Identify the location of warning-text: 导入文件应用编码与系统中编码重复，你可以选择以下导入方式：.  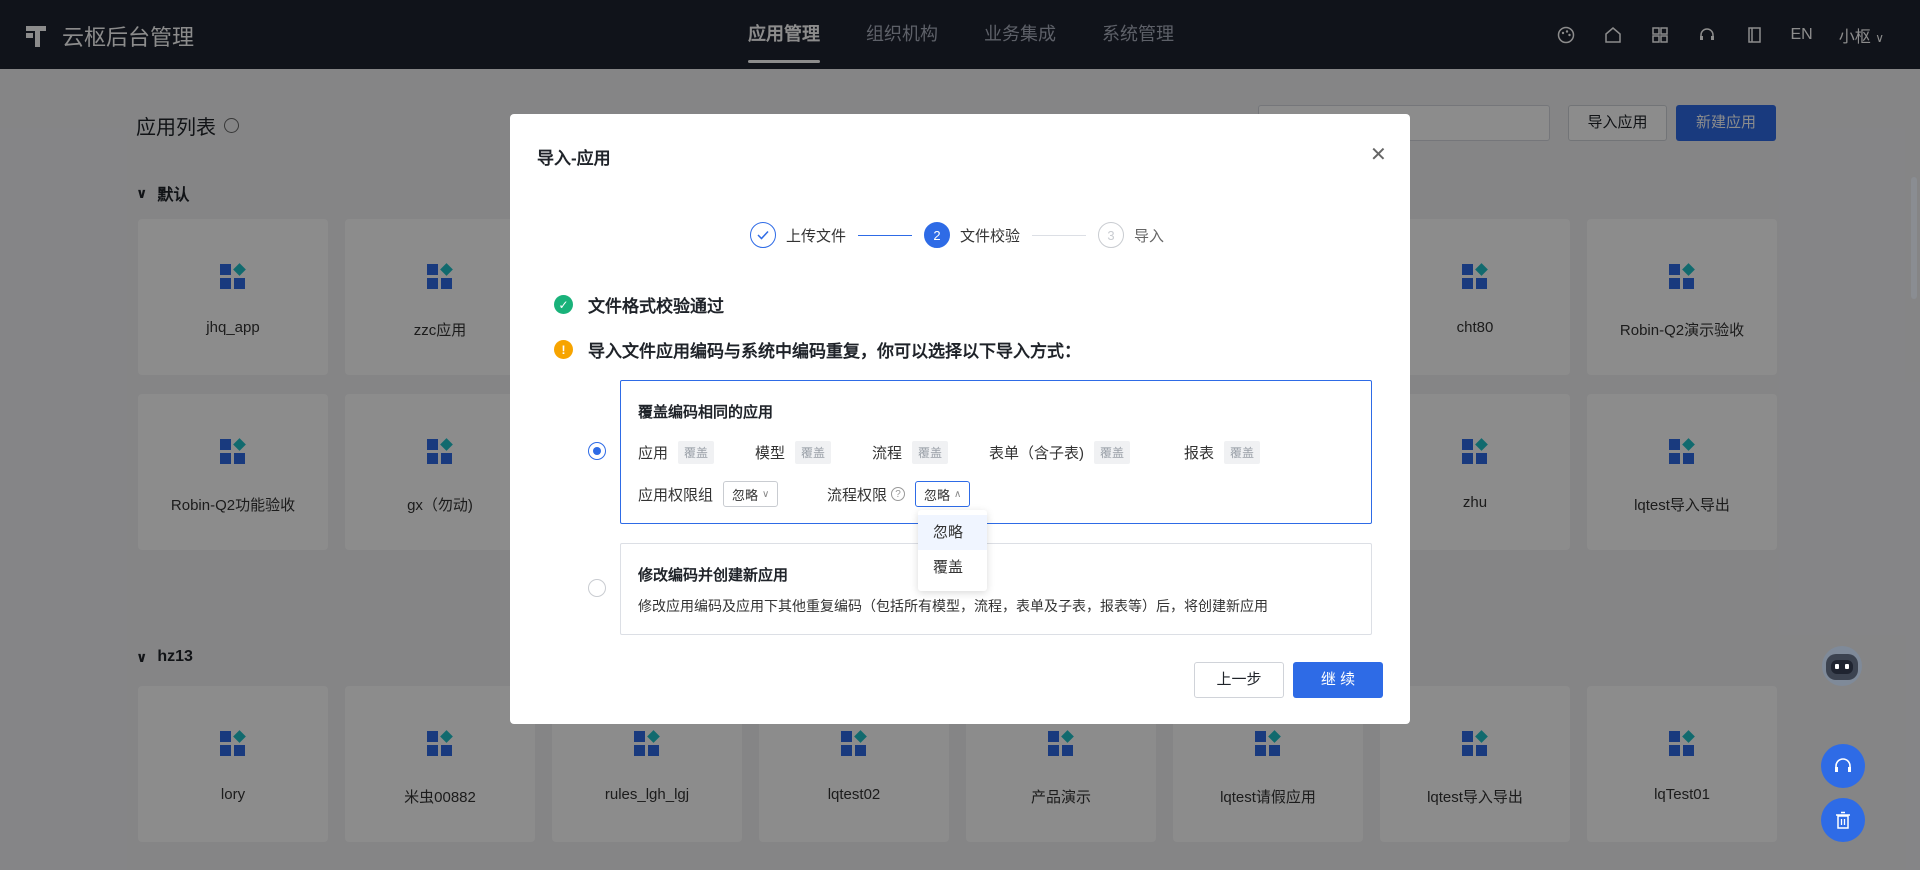
(834, 351).